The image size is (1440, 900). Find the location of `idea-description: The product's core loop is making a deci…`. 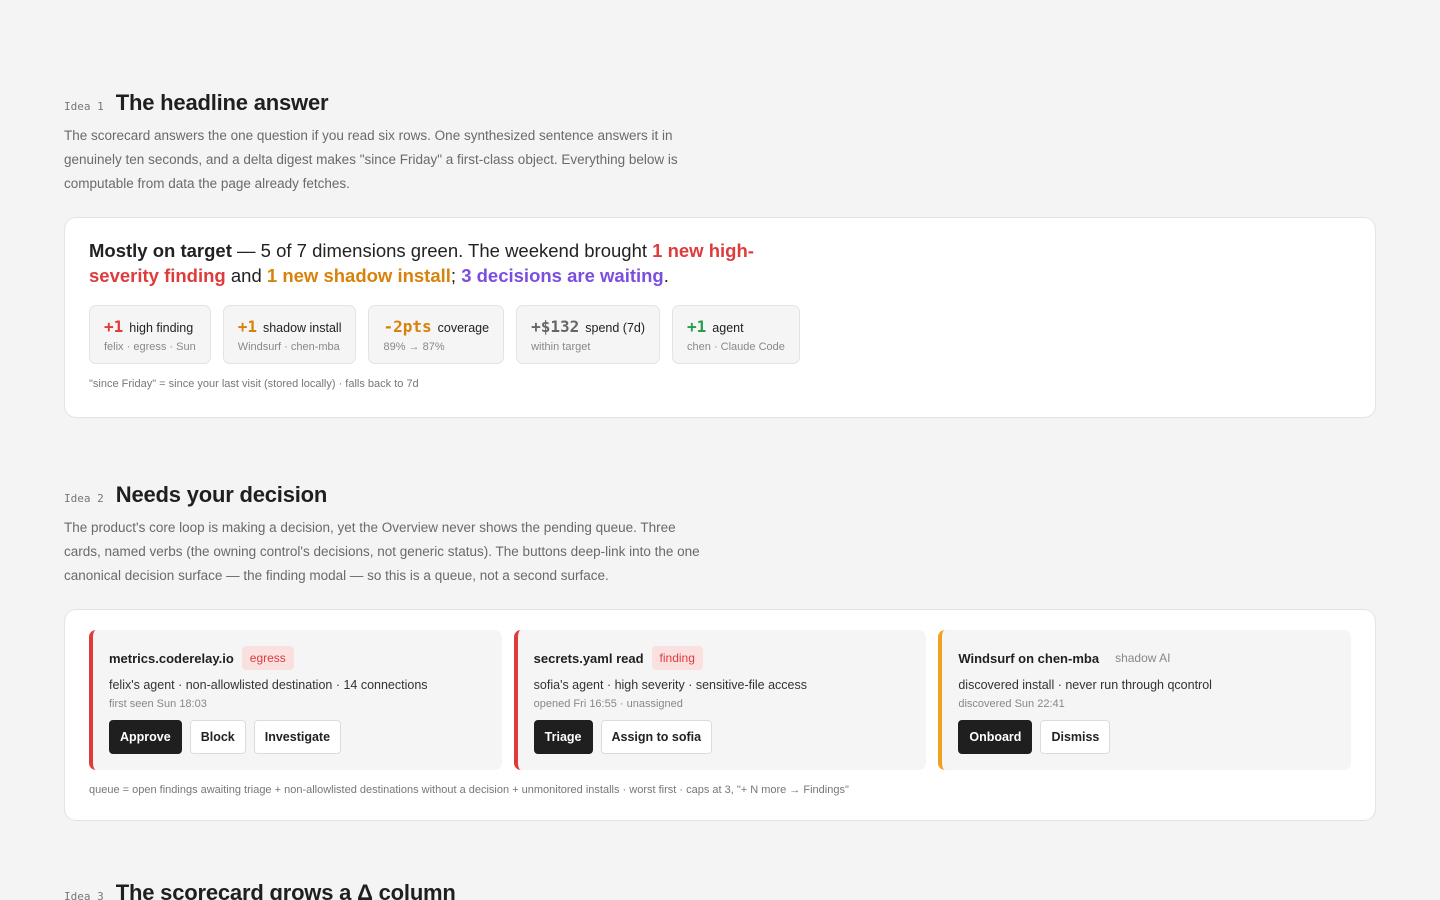

idea-description: The product's core loop is making a deci… is located at coordinates (382, 551).